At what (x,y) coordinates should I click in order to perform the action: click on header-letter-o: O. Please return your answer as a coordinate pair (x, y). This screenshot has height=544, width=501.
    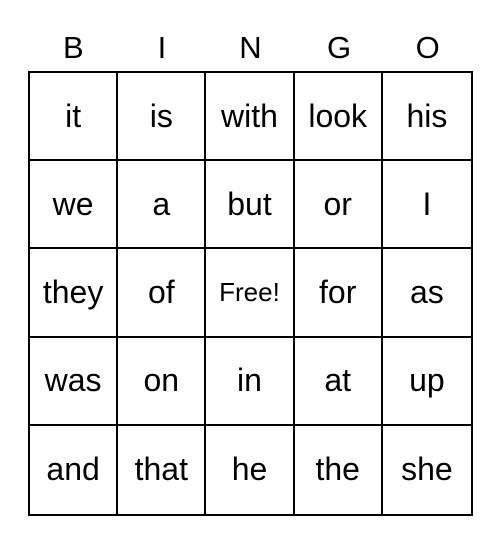
    Looking at the image, I should click on (427, 47).